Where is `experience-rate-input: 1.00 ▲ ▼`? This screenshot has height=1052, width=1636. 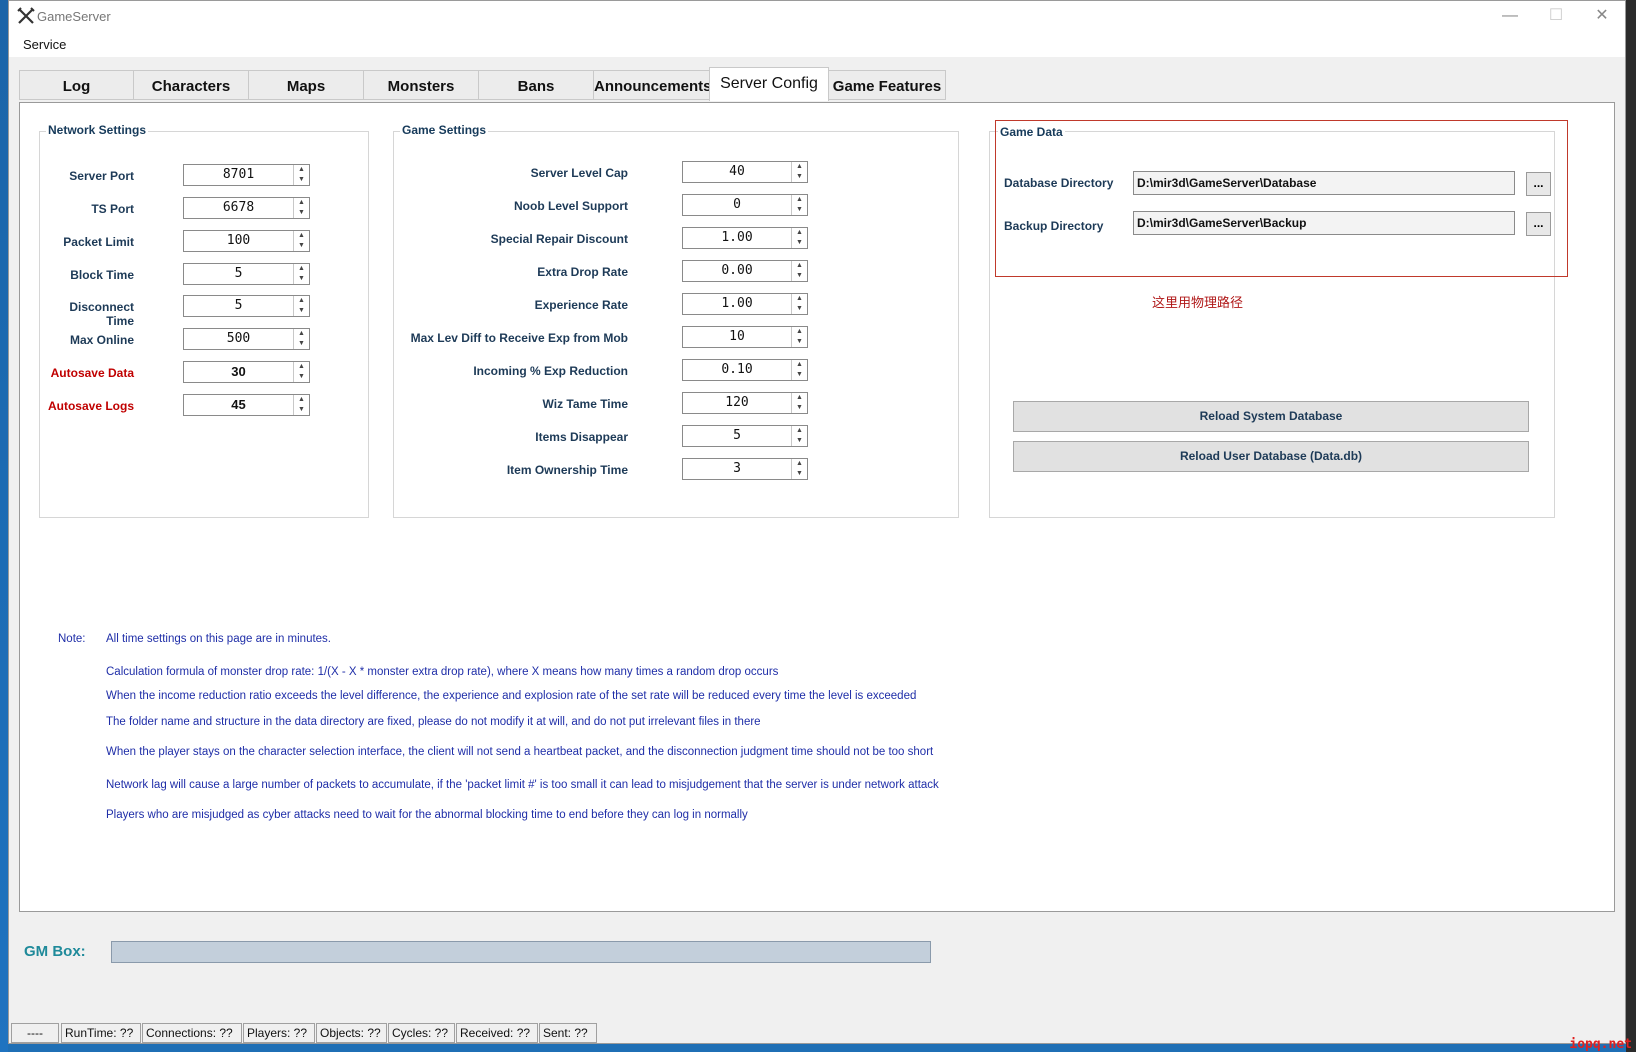 experience-rate-input: 1.00 ▲ ▼ is located at coordinates (745, 304).